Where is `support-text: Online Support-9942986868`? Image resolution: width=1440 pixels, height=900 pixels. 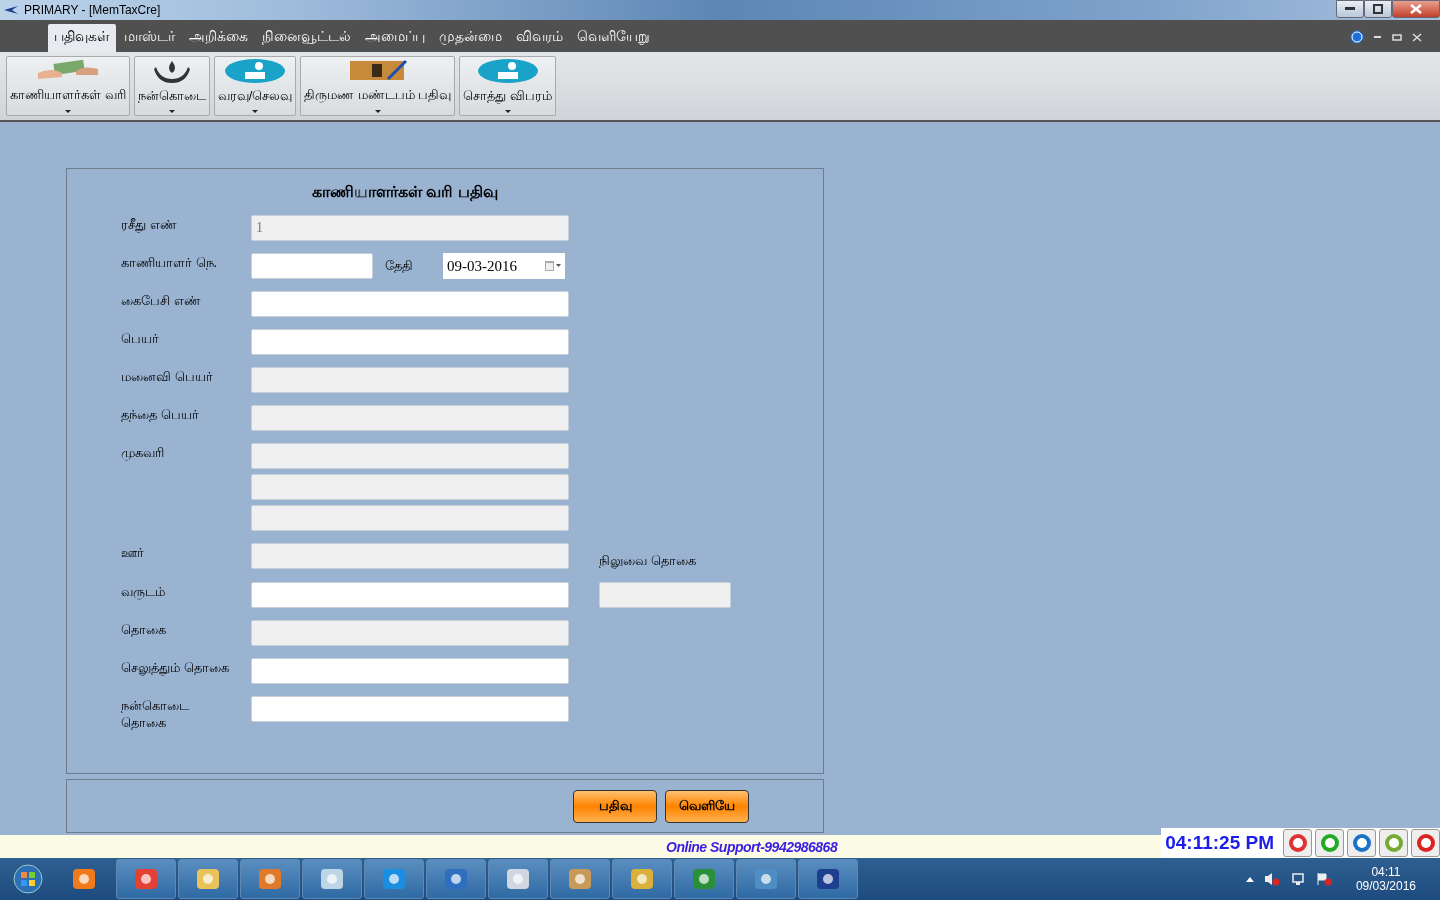
support-text: Online Support-9942986868 is located at coordinates (752, 846).